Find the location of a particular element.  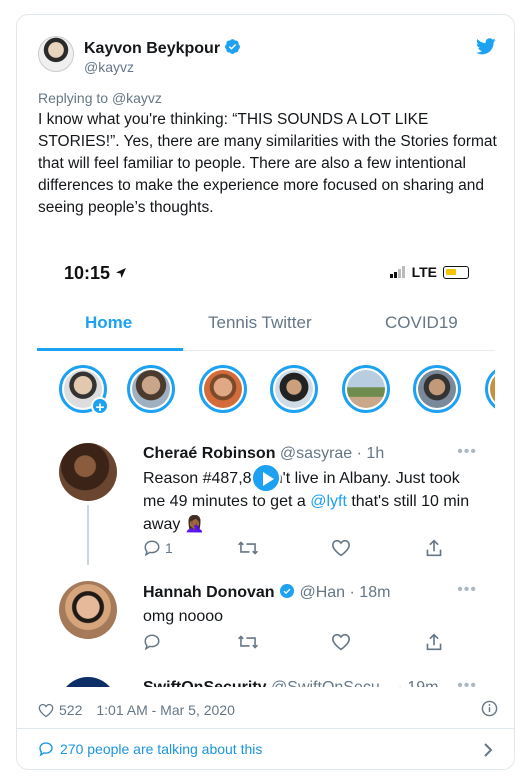

thread-connector is located at coordinates (88, 535).